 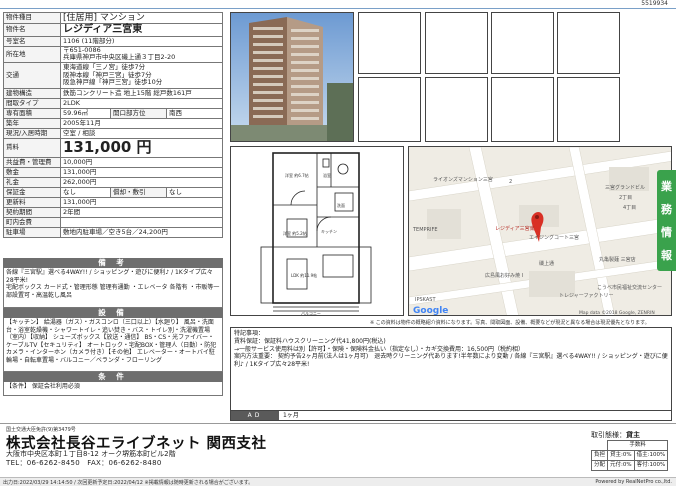 What do you see at coordinates (113, 313) in the screenshot?
I see `section-setsubi-title: 設 備` at bounding box center [113, 313].